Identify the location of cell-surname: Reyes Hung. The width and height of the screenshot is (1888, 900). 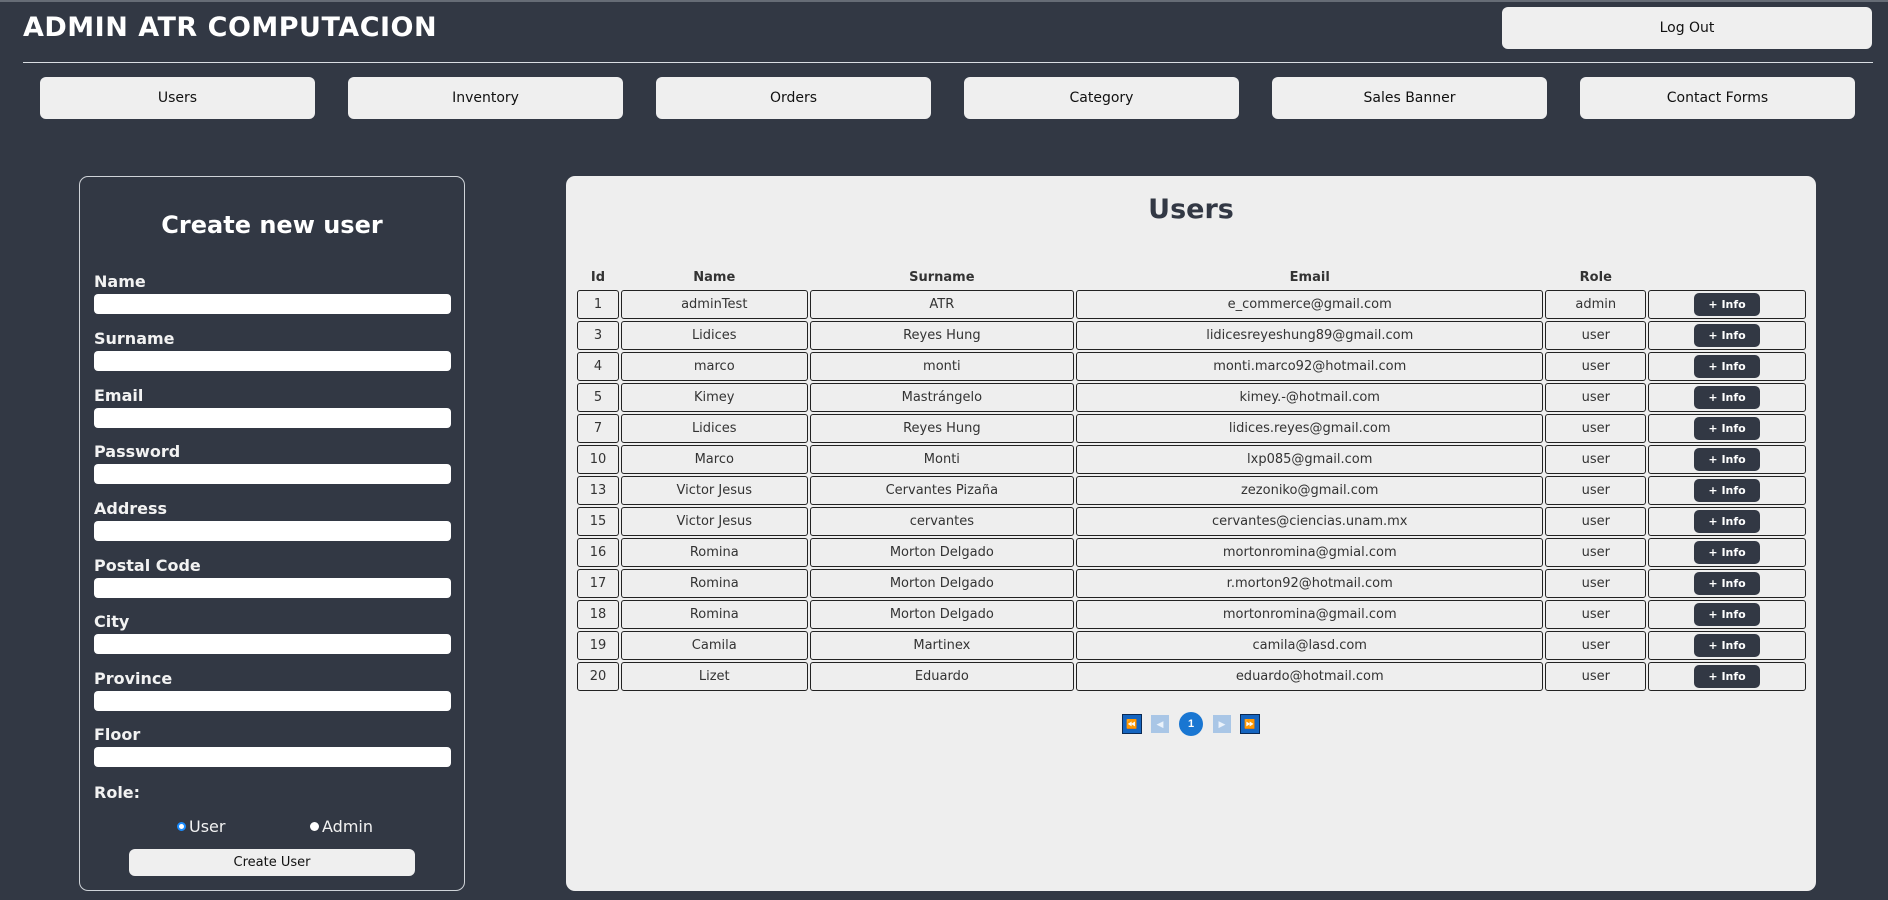
(942, 428).